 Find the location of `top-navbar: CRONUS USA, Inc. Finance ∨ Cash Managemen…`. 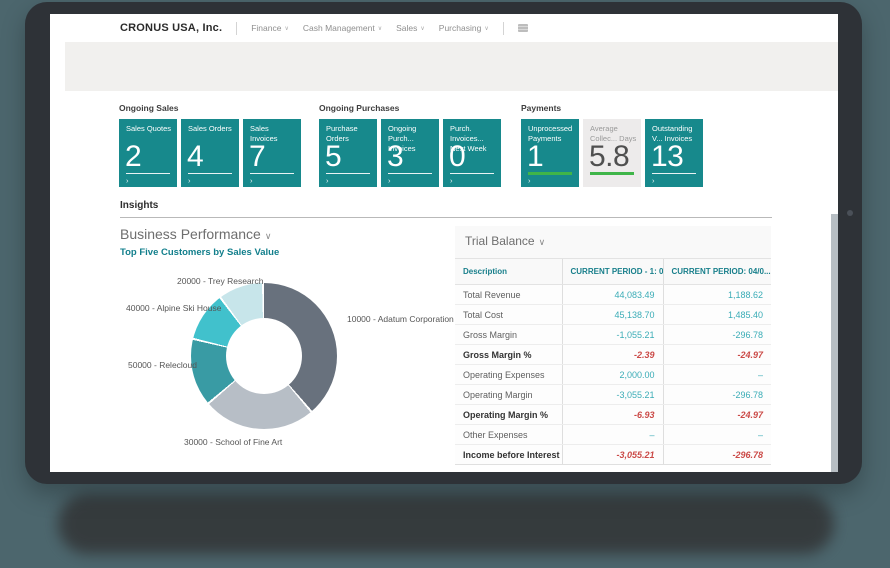

top-navbar: CRONUS USA, Inc. Finance ∨ Cash Managemen… is located at coordinates (444, 28).